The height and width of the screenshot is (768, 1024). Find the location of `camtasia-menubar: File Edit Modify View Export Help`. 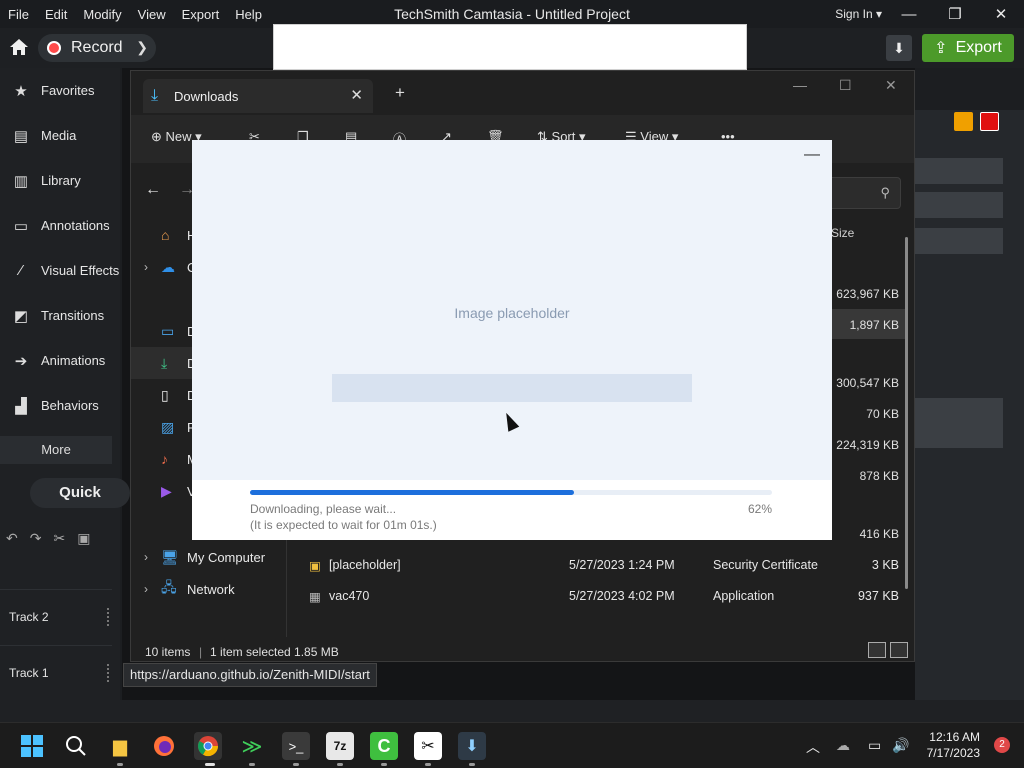

camtasia-menubar: File Edit Modify View Export Help is located at coordinates (135, 14).